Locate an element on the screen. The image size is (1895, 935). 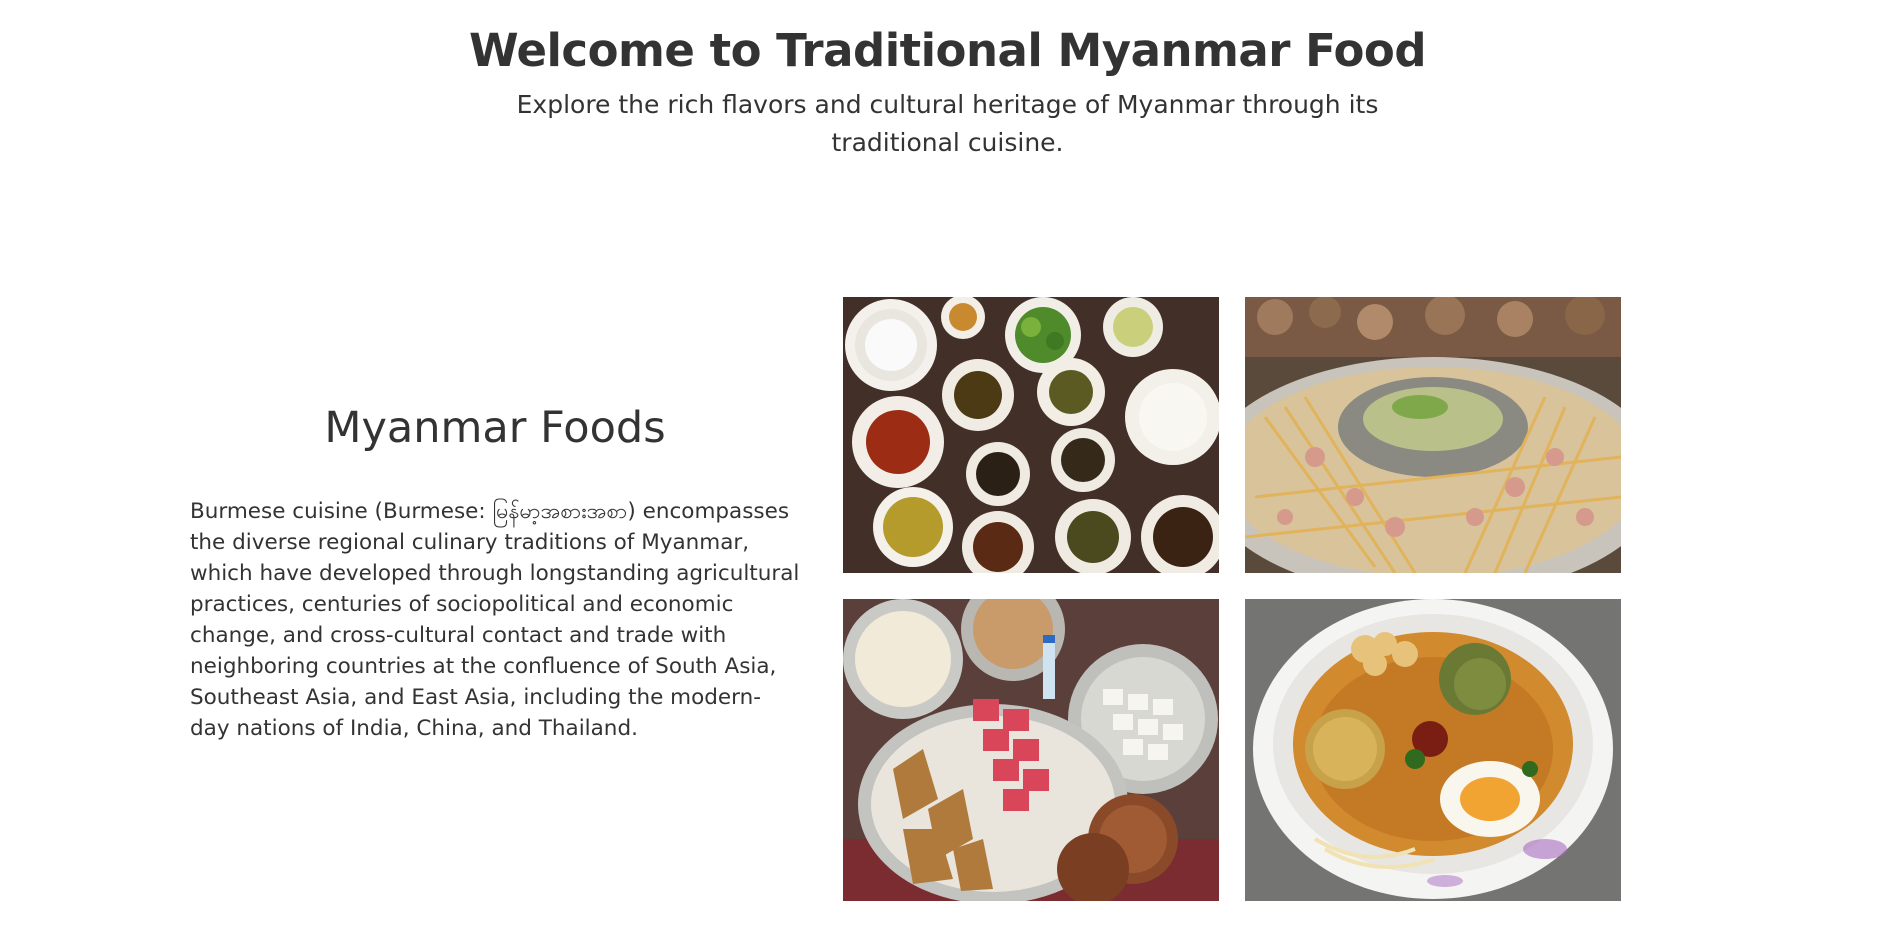
section-heading: Myanmar Foods is located at coordinates (495, 428).